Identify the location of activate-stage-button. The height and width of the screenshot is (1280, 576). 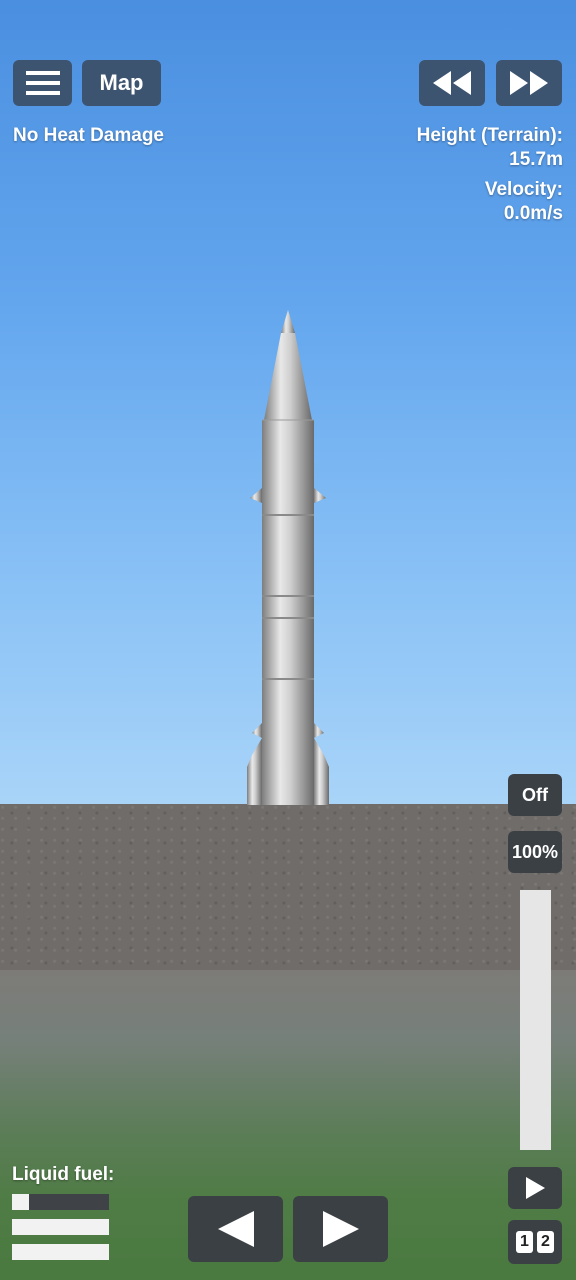
(535, 1188).